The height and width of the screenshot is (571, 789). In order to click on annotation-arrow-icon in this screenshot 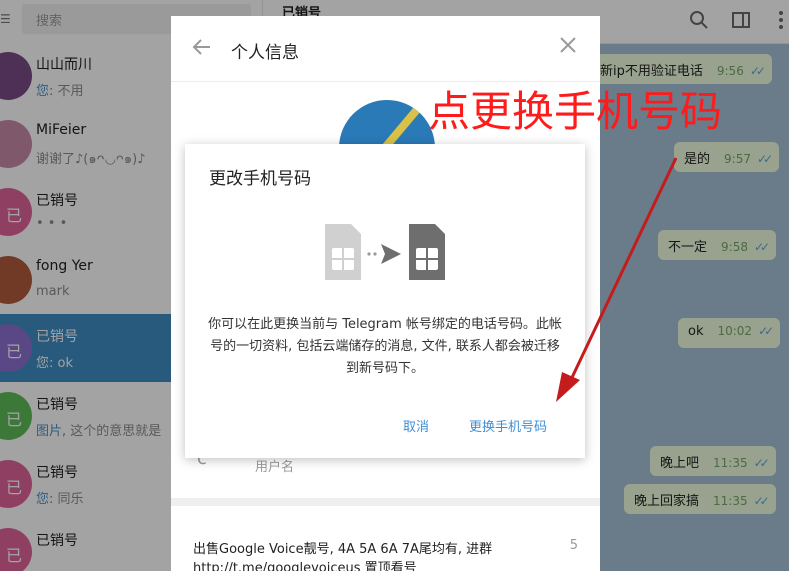, I will do `click(617, 279)`.